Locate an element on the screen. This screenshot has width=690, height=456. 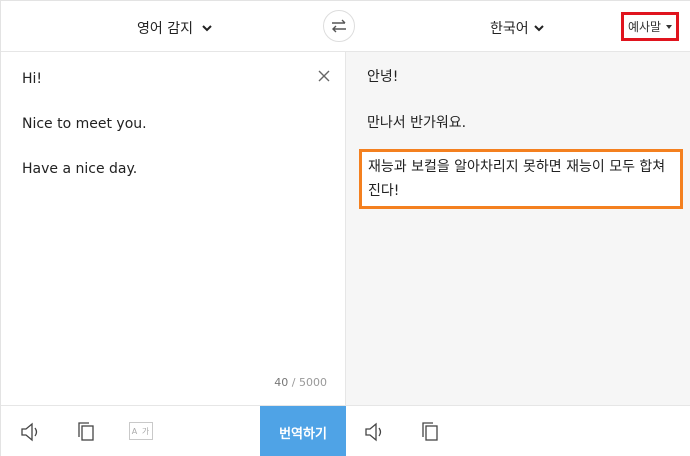
source-language-select: 영어 감지 is located at coordinates (175, 28).